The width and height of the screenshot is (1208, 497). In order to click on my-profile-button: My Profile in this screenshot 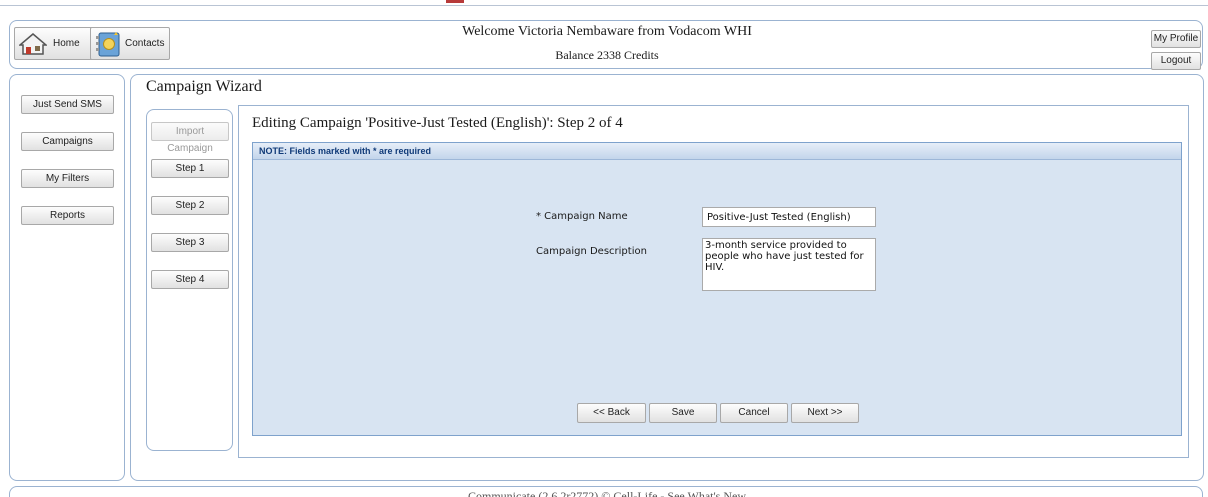, I will do `click(1176, 39)`.